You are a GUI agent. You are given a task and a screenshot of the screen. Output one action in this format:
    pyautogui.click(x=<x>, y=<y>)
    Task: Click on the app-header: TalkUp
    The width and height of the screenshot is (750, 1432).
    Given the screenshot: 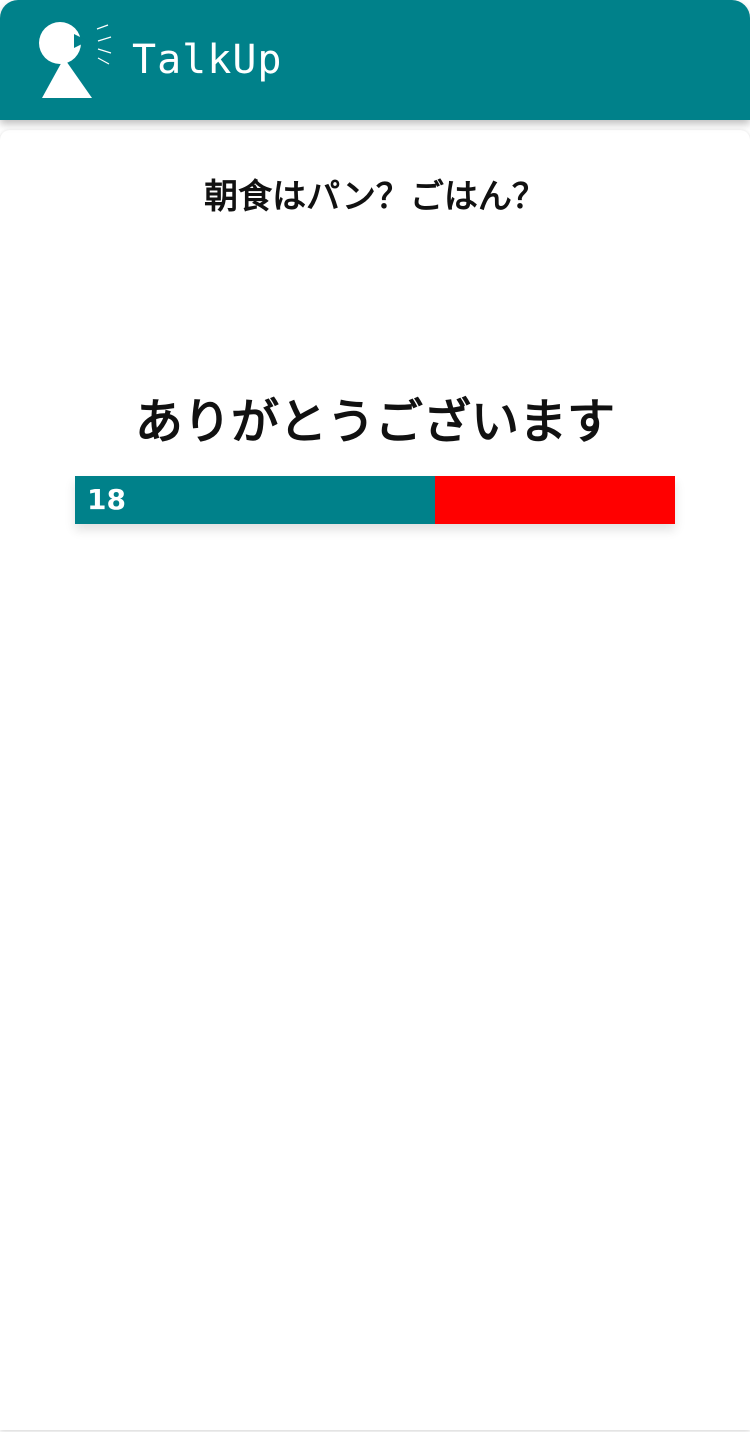 What is the action you would take?
    pyautogui.click(x=375, y=60)
    